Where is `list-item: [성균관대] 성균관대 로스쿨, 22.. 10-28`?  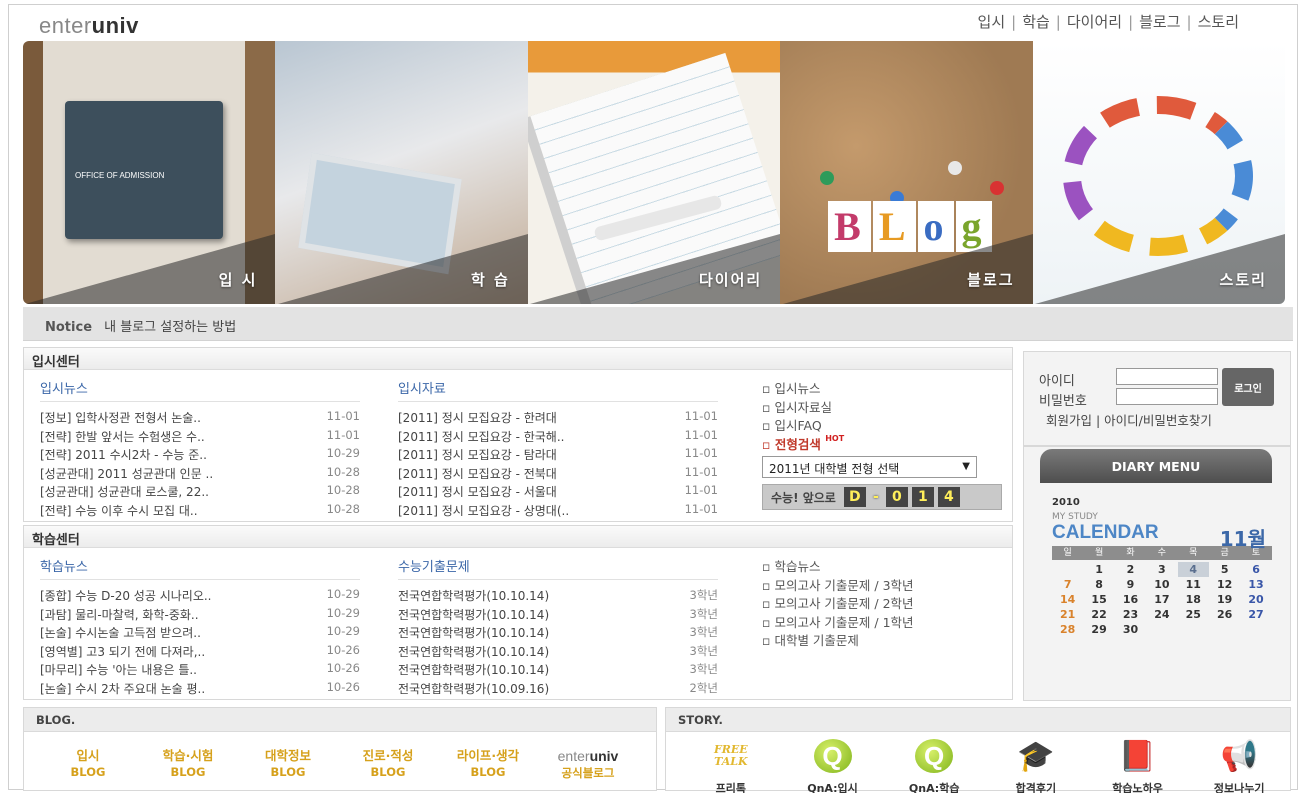 list-item: [성균관대] 성균관대 로스쿨, 22.. 10-28 is located at coordinates (200, 492).